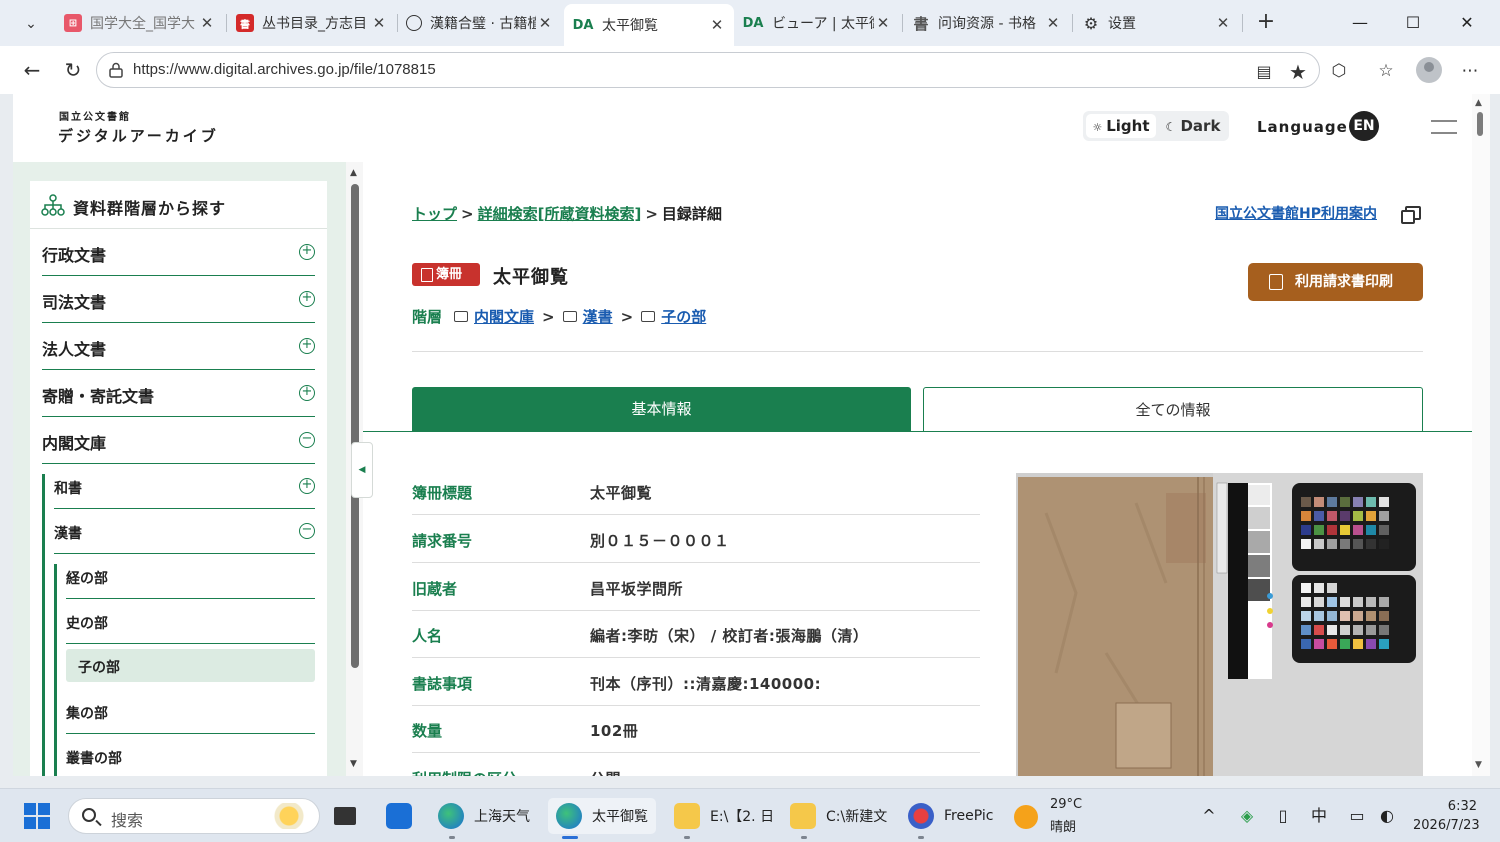  What do you see at coordinates (178, 393) in the screenshot?
I see `tree-item-kizo: 寄贈・寄託文書 +` at bounding box center [178, 393].